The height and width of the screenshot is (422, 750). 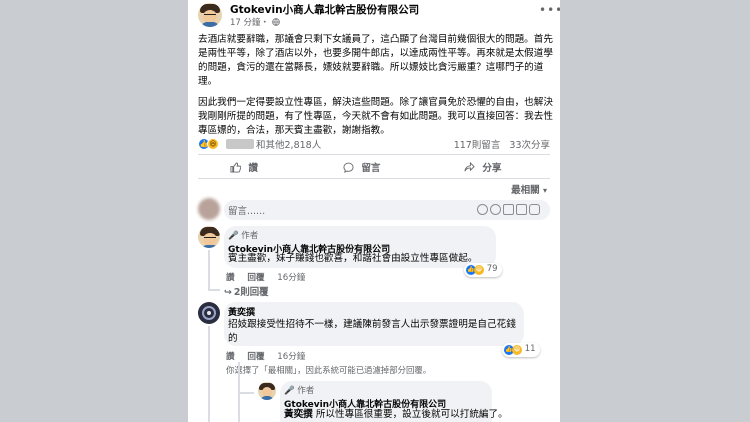 What do you see at coordinates (521, 209) in the screenshot?
I see `gif-icon` at bounding box center [521, 209].